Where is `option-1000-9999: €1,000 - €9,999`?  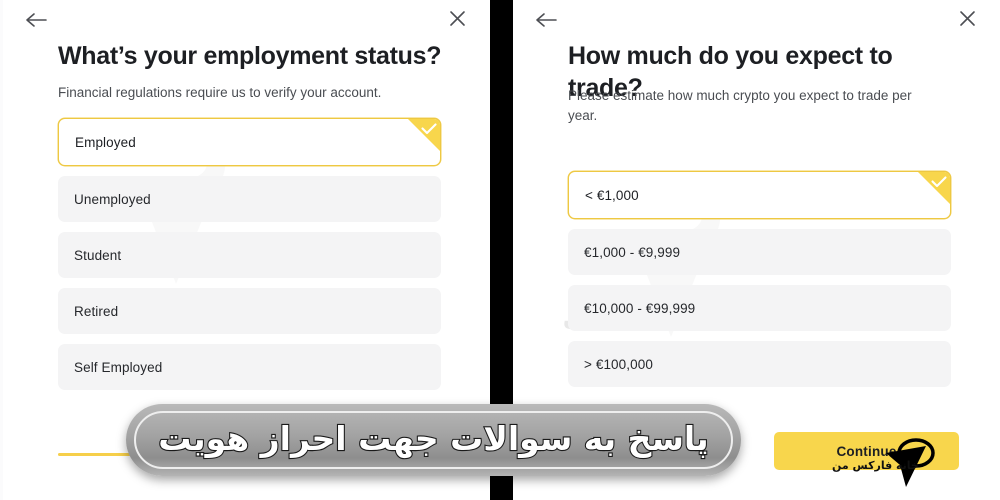
option-1000-9999: €1,000 - €9,999 is located at coordinates (759, 252).